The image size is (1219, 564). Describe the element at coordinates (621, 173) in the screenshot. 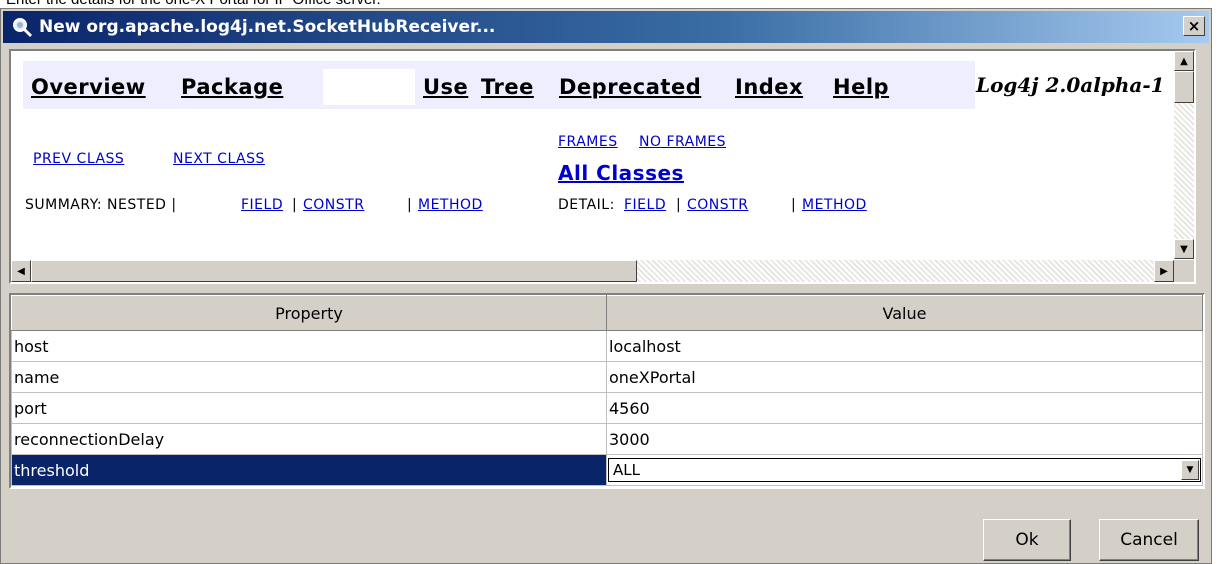

I see `all-classes-link: All Classes` at that location.